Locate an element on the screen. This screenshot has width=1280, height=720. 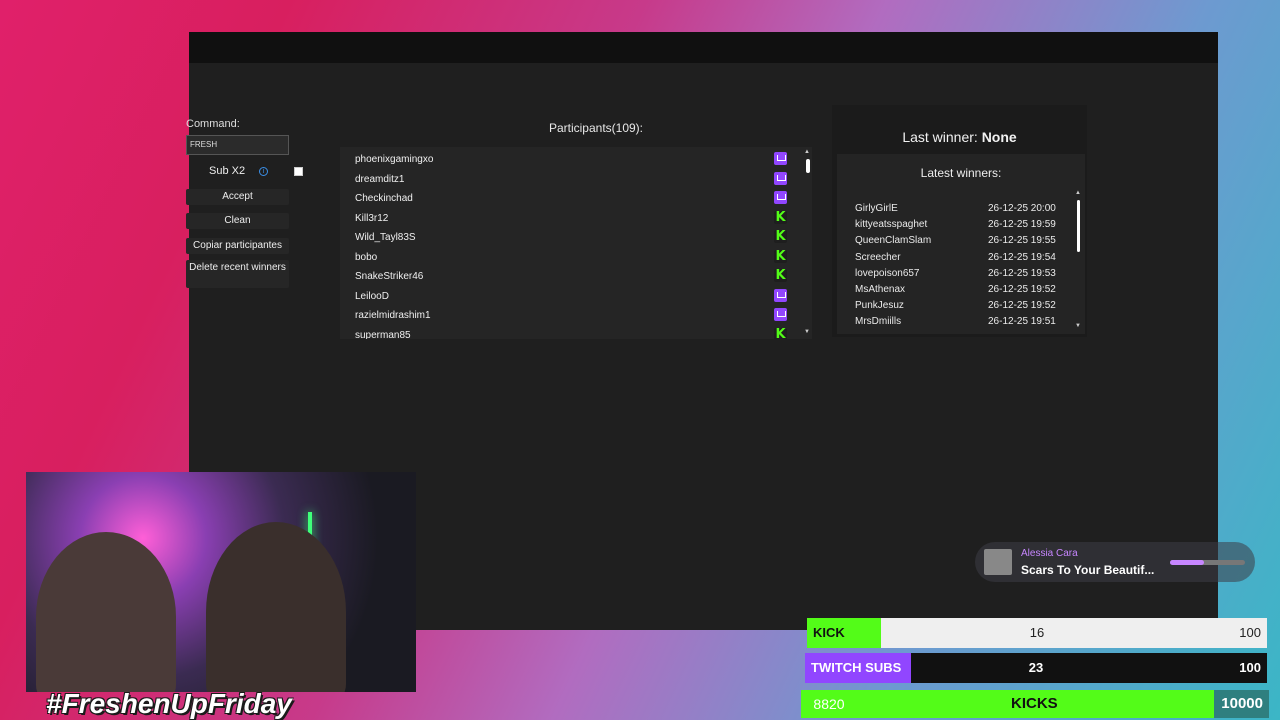
kicks-goal: 8820 KICKS 10000 is located at coordinates (1035, 704).